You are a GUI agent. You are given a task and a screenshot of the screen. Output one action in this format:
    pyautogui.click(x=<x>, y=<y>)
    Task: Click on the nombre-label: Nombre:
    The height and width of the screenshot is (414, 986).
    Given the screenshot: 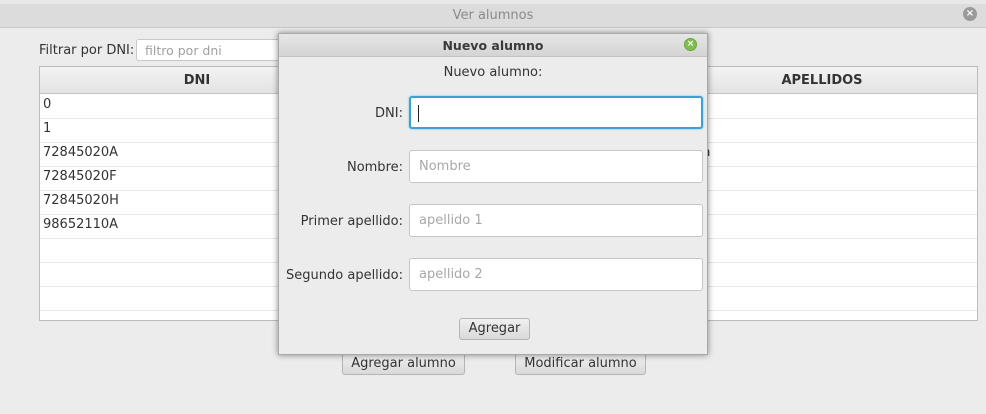 What is the action you would take?
    pyautogui.click(x=374, y=167)
    